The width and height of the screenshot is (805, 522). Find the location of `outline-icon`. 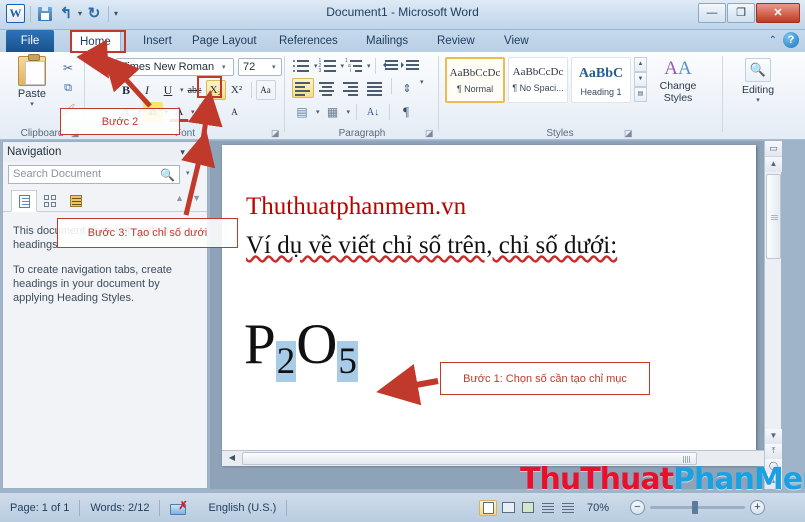

outline-icon is located at coordinates (548, 508).